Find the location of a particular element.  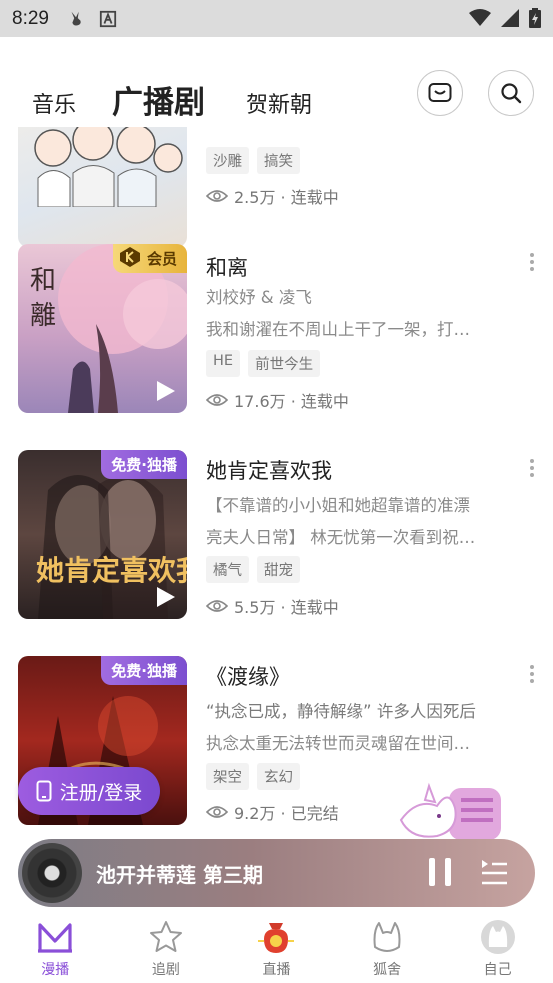

bottom-nav: 漫播 追剧 直播 狐舍 自己 is located at coordinates (276, 946).